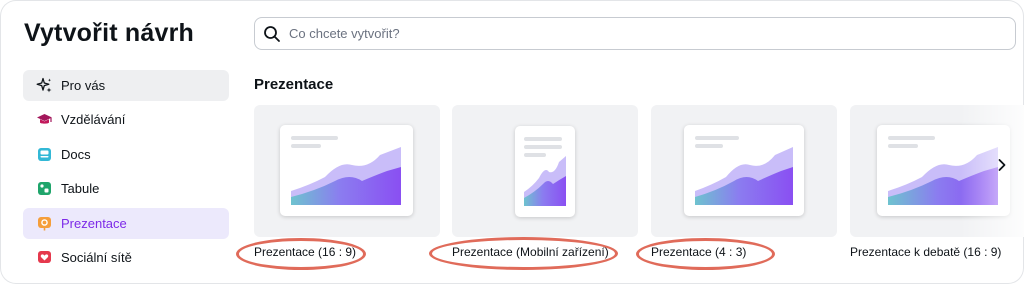 This screenshot has width=1024, height=284. Describe the element at coordinates (93, 120) in the screenshot. I see `sidebar-item-label: Vzdělávání` at that location.